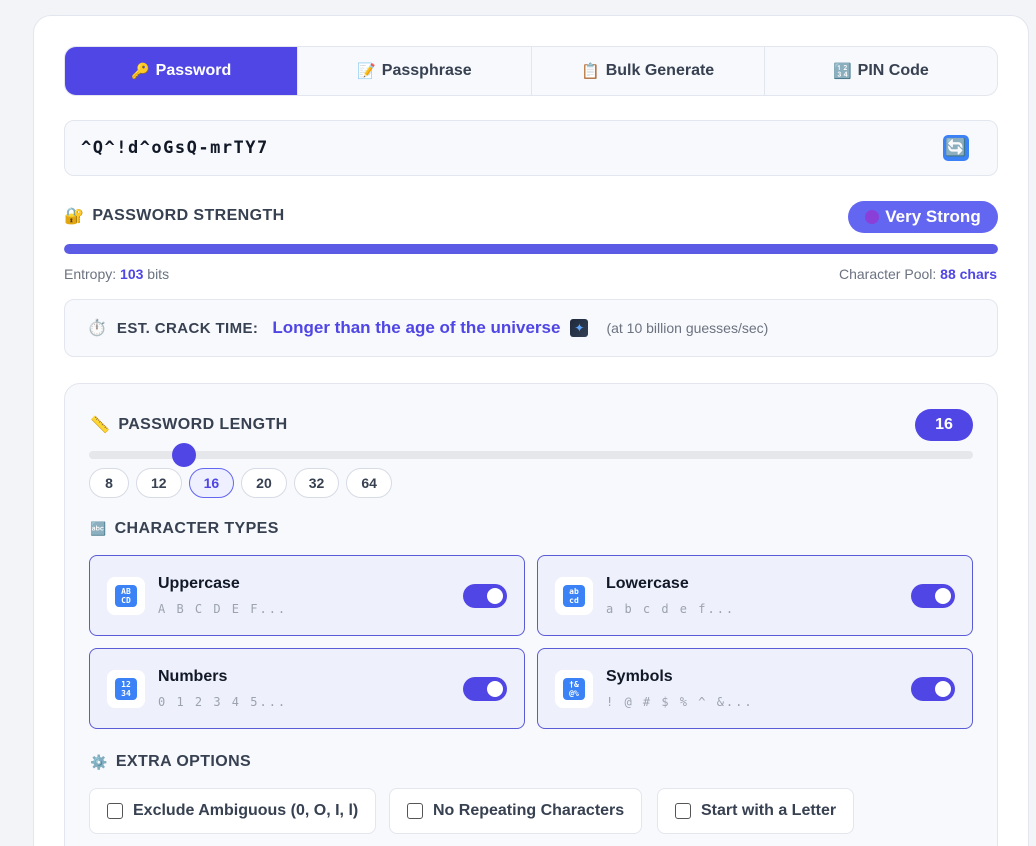  What do you see at coordinates (246, 810) in the screenshot?
I see `checkbox-label: Exclude Ambiguous (0, O, I, l)` at bounding box center [246, 810].